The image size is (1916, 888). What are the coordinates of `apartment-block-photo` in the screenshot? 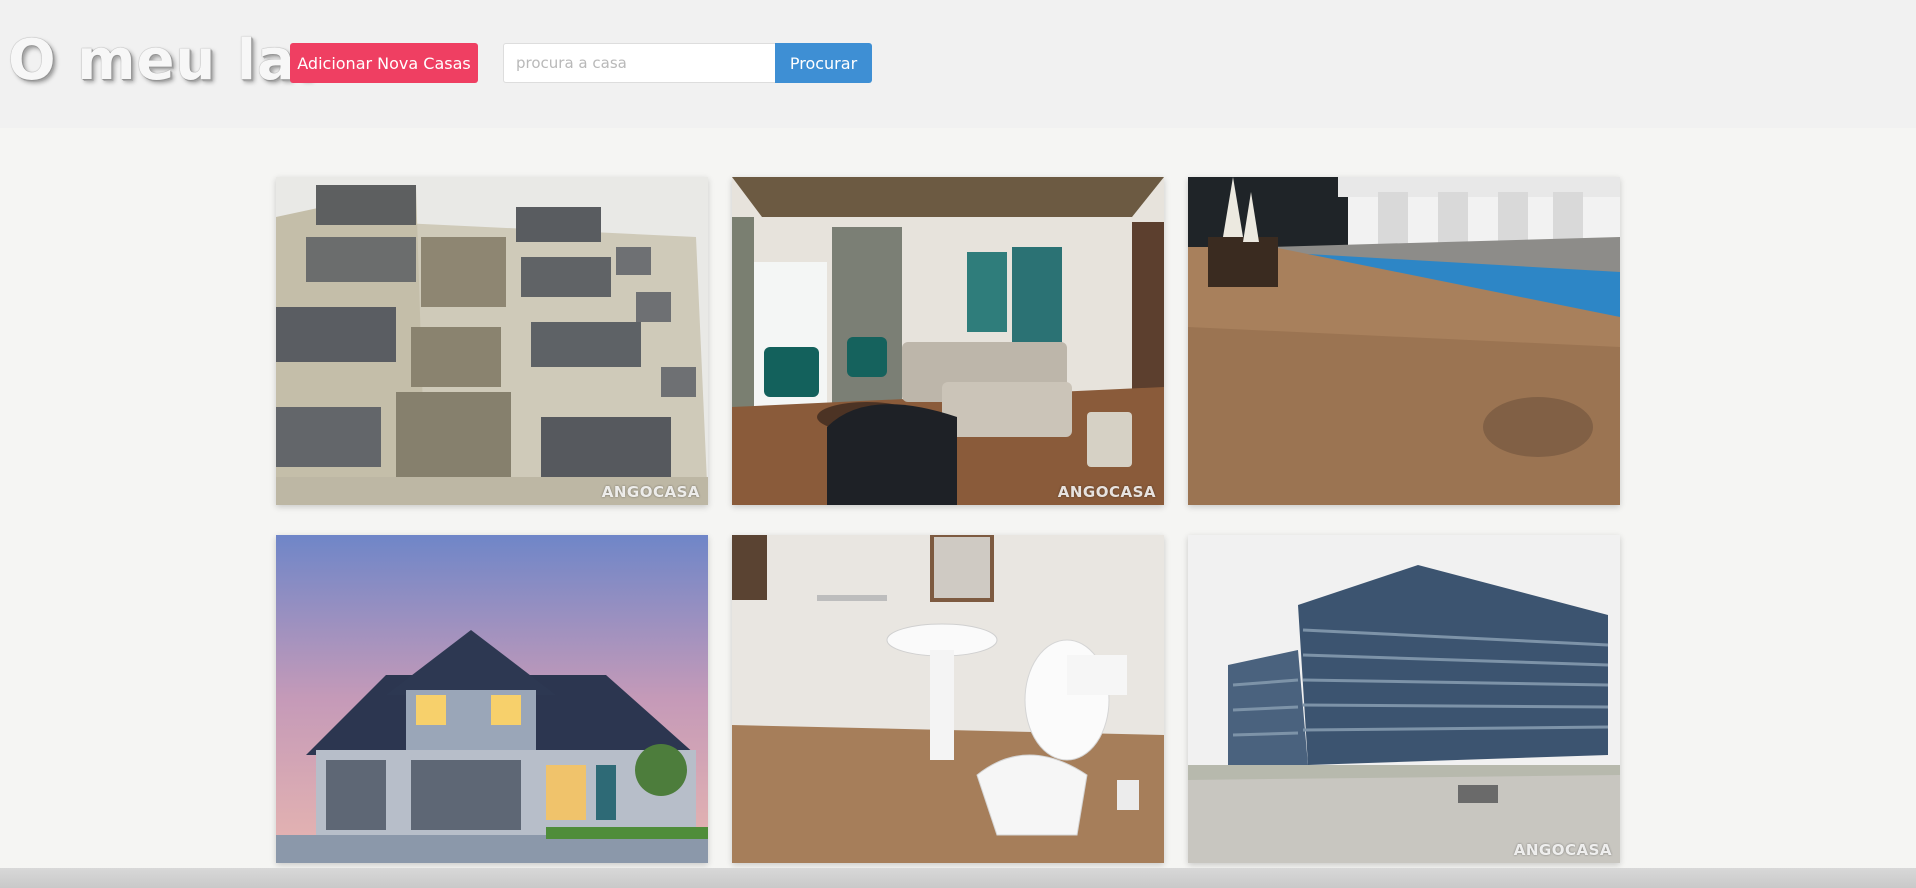 It's located at (492, 341).